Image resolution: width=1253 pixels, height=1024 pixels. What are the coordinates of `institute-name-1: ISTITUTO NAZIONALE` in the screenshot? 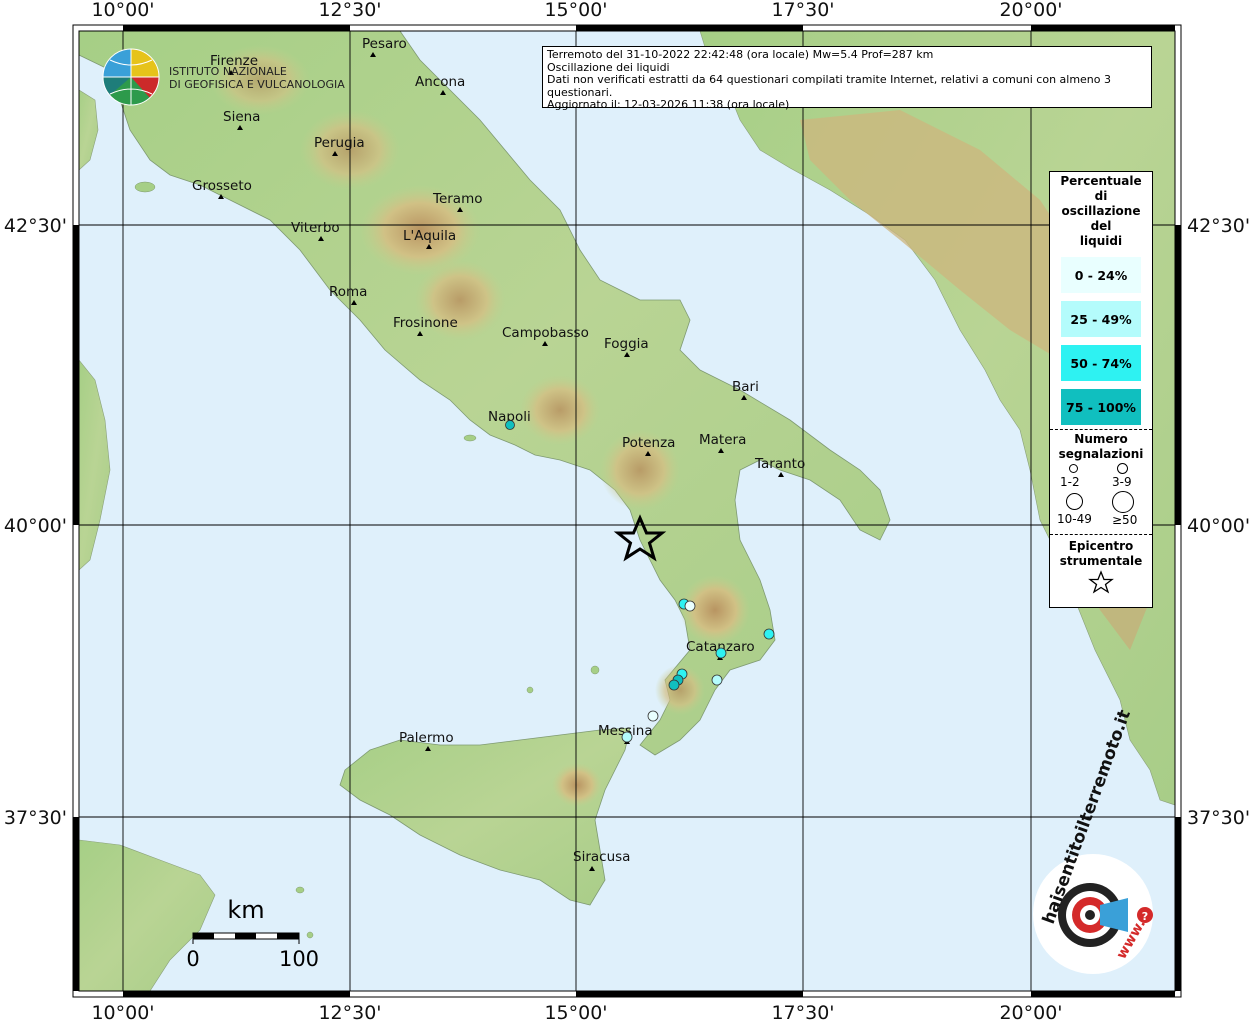 It's located at (228, 71).